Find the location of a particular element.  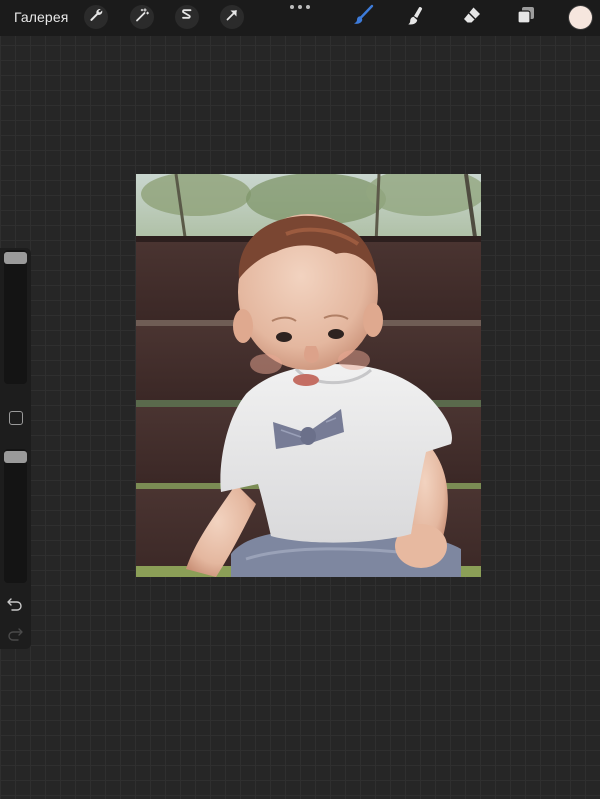

brush-icon is located at coordinates (363, 17).